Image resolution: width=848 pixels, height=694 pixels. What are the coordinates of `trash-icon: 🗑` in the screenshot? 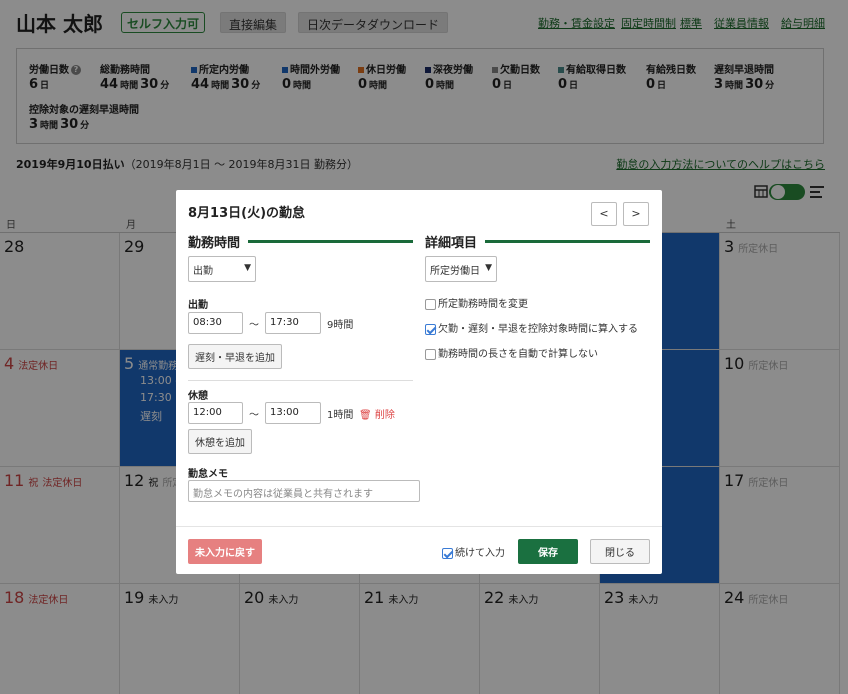 It's located at (365, 415).